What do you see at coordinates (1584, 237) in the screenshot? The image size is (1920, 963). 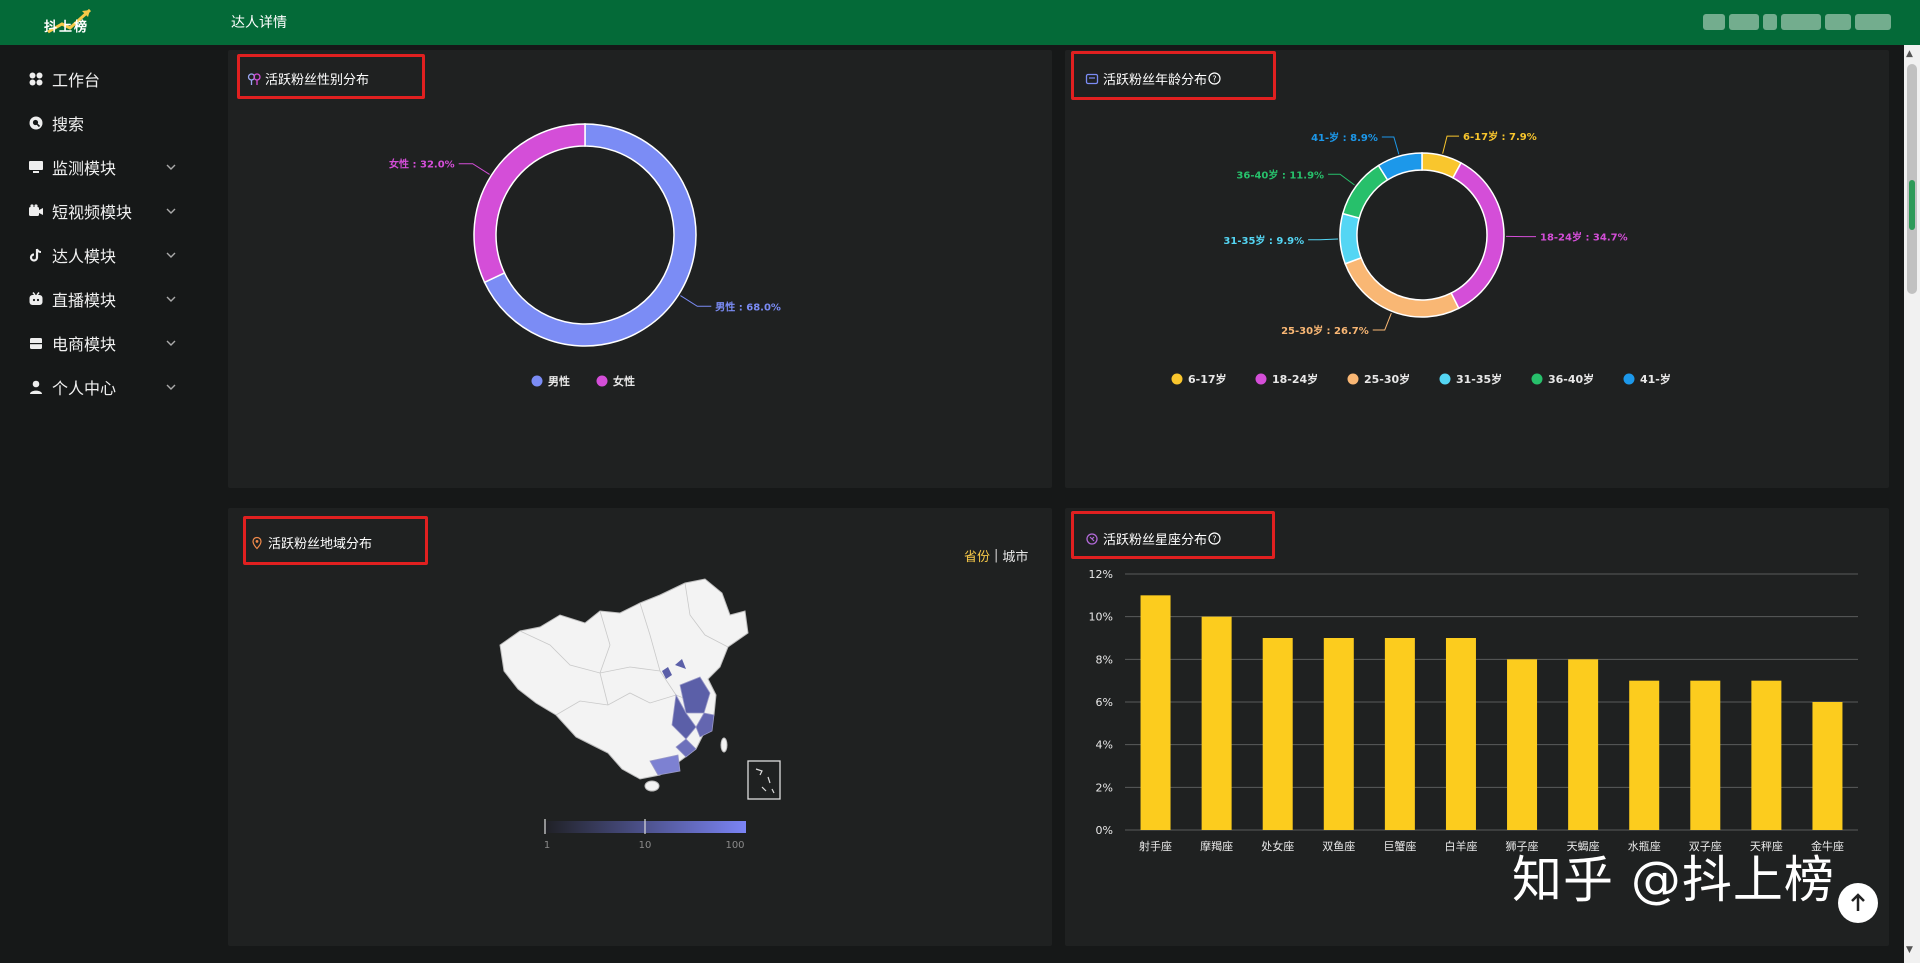 I see `slice-label: 18-24岁 : 34.7%` at bounding box center [1584, 237].